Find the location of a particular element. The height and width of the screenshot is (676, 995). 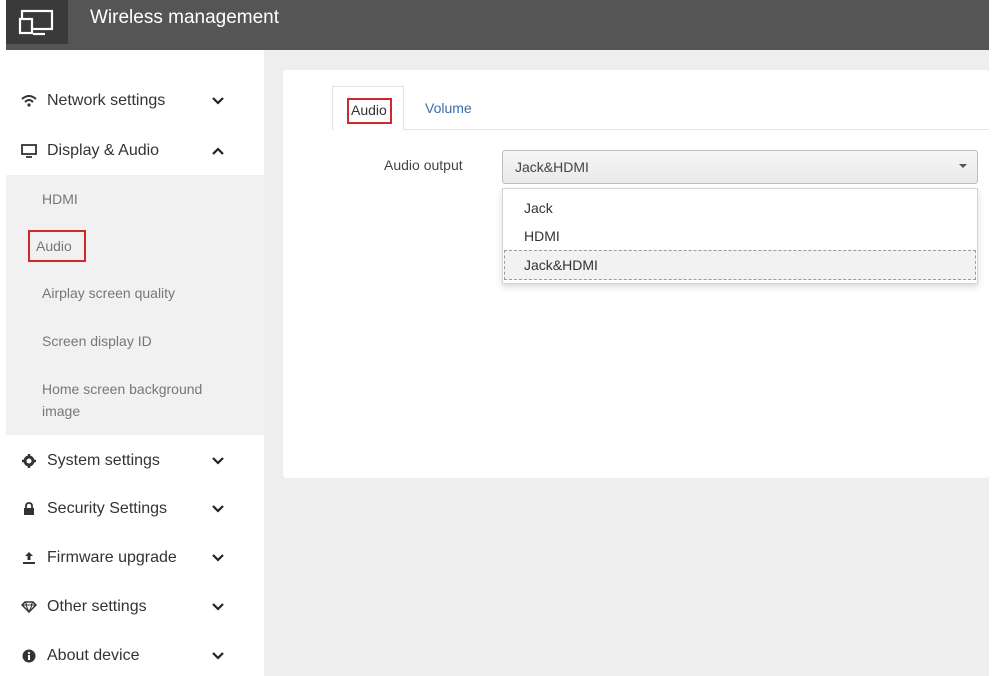

app-title: Wireless management is located at coordinates (185, 17).